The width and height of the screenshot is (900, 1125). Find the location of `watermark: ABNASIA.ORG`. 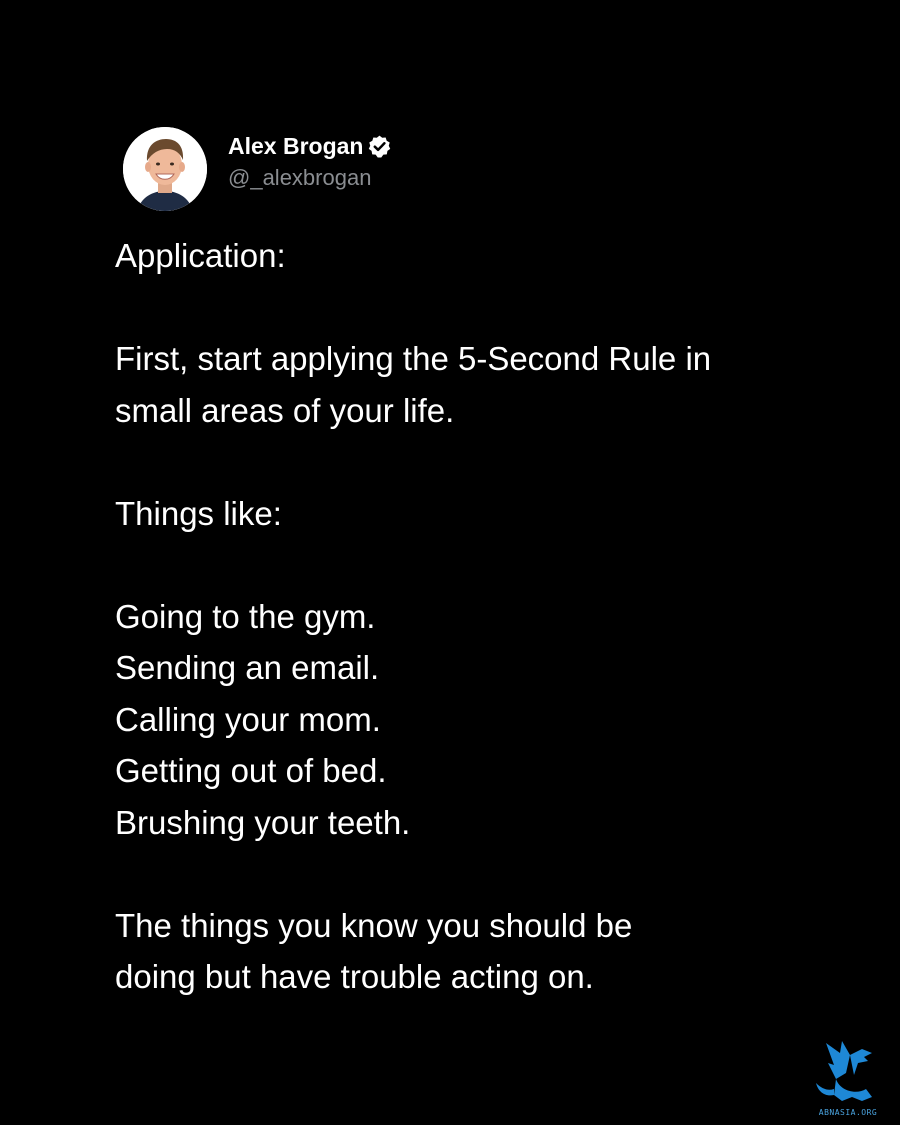

watermark: ABNASIA.ORG is located at coordinates (848, 1076).